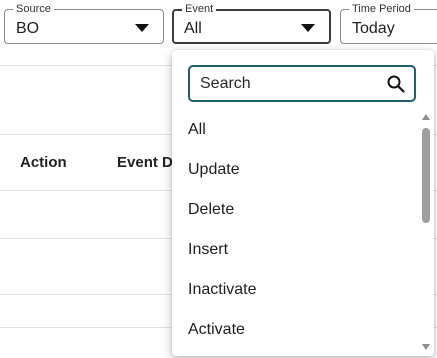  I want to click on event-label: Event, so click(199, 9).